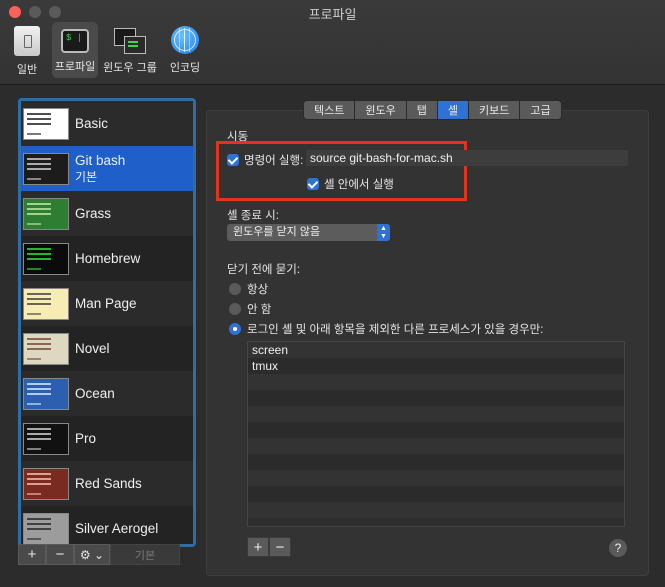 This screenshot has width=665, height=587. What do you see at coordinates (313, 184) in the screenshot?
I see `run-in-shell-checkbox` at bounding box center [313, 184].